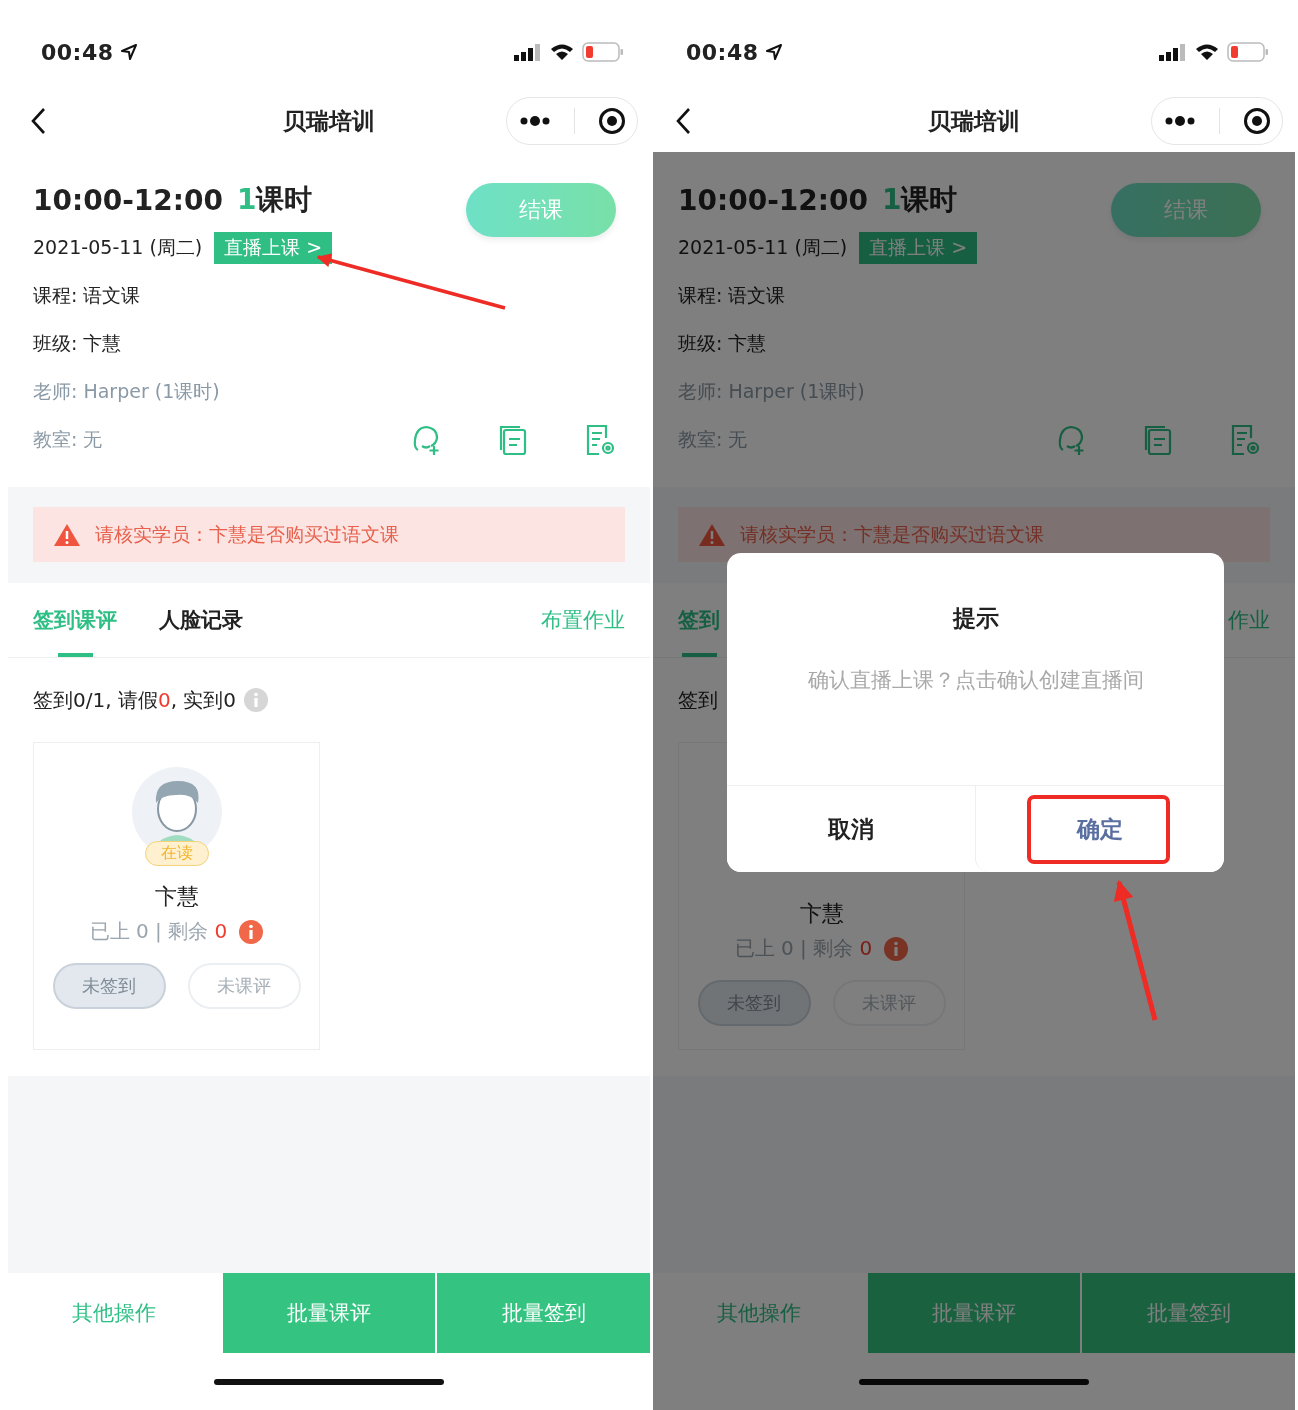 Image resolution: width=1298 pixels, height=1410 pixels. I want to click on attendance-summary: 签到0/1, 请假0, 实到0, so click(135, 700).